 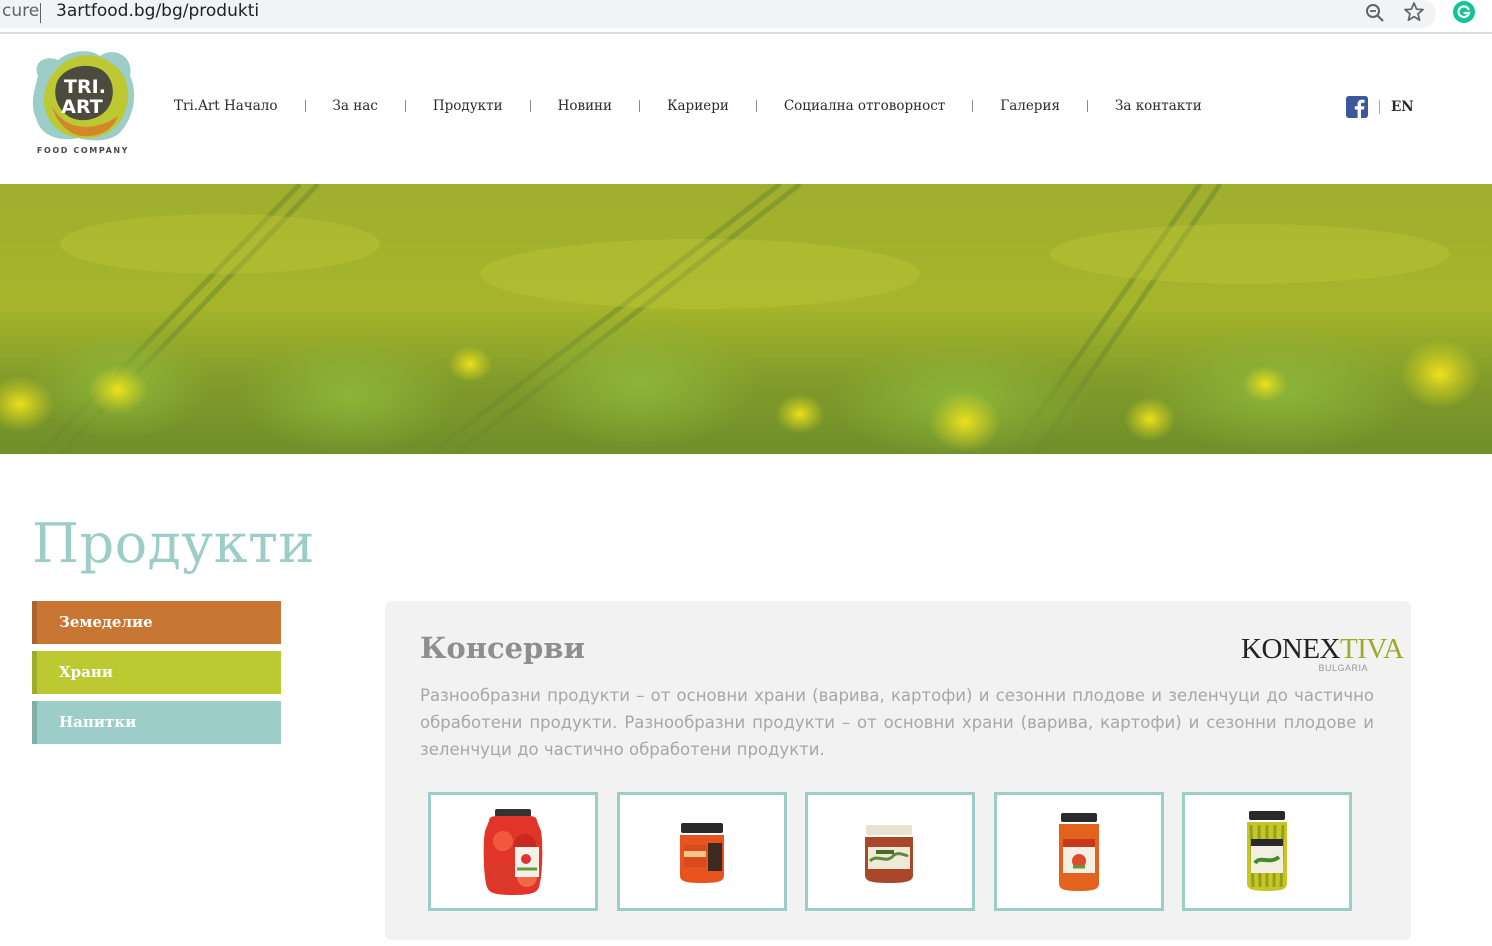 What do you see at coordinates (1402, 107) in the screenshot?
I see `language-switch-en: EN` at bounding box center [1402, 107].